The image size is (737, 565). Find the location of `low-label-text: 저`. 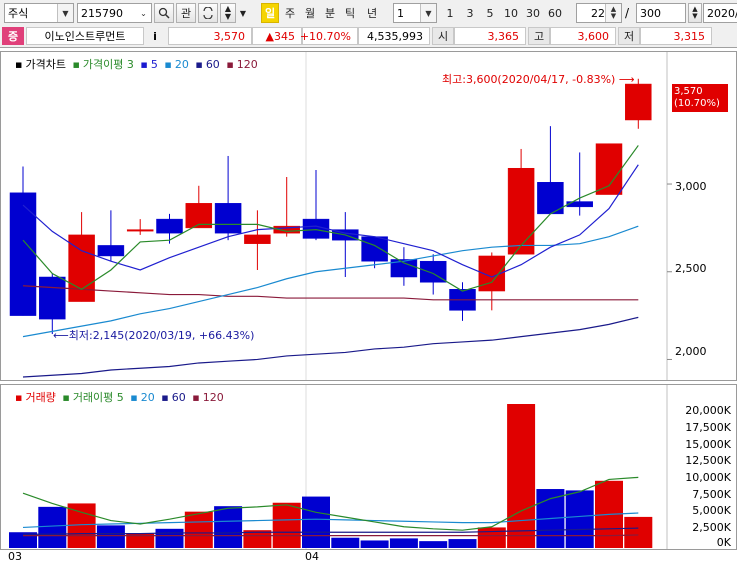

low-label-text: 저 is located at coordinates (629, 36).